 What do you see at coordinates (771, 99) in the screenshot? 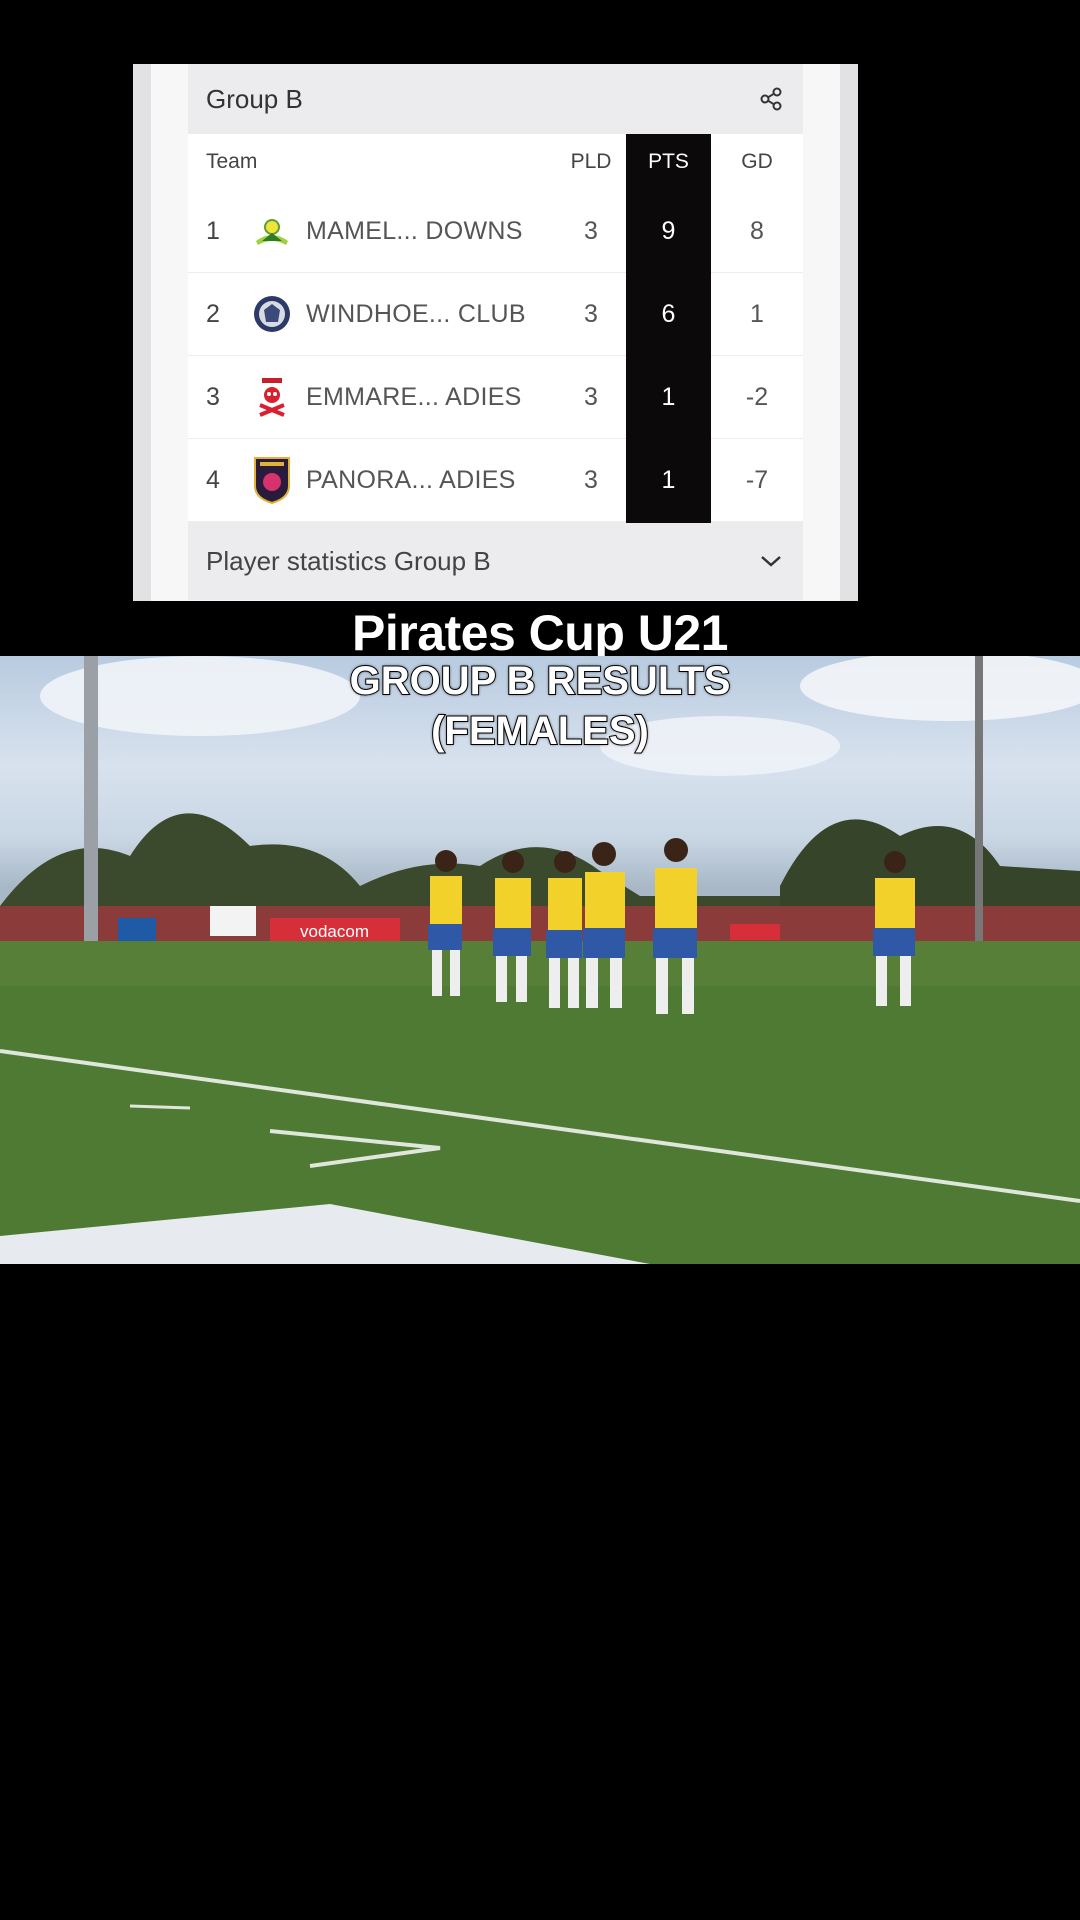
I see `share-icon` at bounding box center [771, 99].